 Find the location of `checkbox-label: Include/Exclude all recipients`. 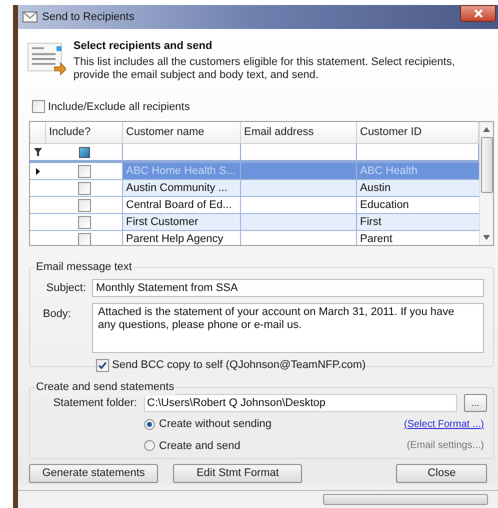

checkbox-label: Include/Exclude all recipients is located at coordinates (119, 107).